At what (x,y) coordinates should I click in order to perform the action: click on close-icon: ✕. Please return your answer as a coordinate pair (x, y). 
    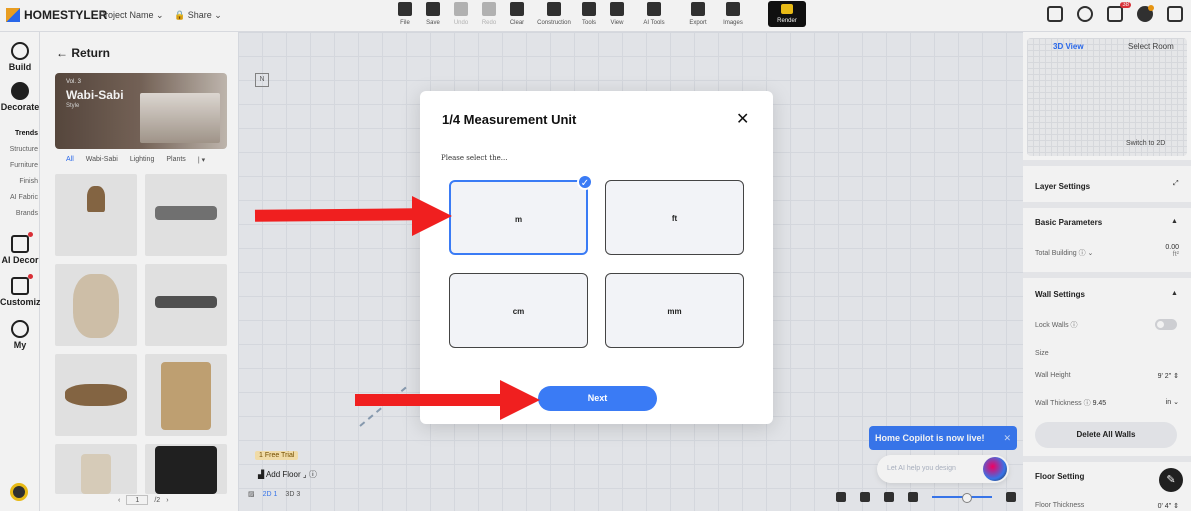
    Looking at the image, I should click on (742, 119).